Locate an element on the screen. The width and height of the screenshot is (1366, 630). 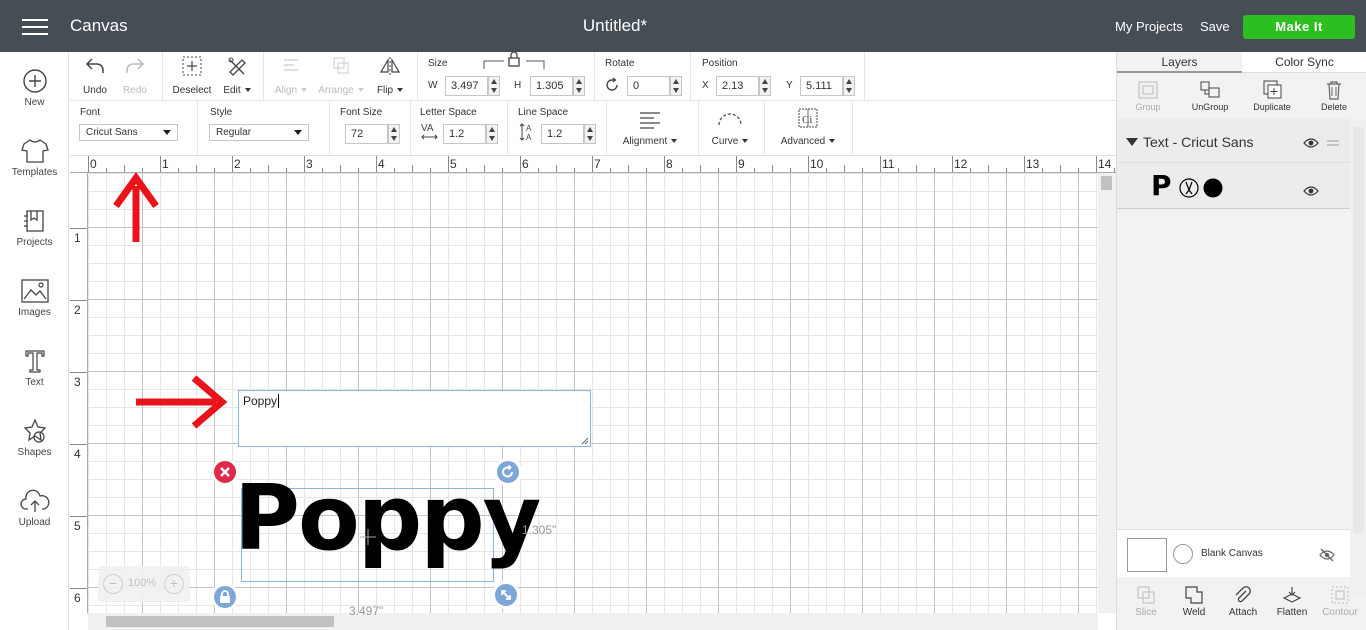
tab-color-sync: Color Sync is located at coordinates (1304, 62).